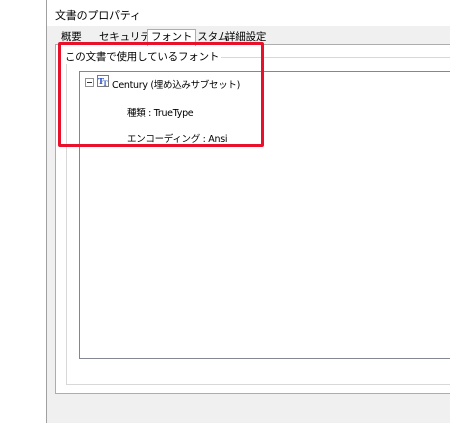 This screenshot has height=423, width=450. Describe the element at coordinates (172, 37) in the screenshot. I see `tab-fonts: フォント` at that location.